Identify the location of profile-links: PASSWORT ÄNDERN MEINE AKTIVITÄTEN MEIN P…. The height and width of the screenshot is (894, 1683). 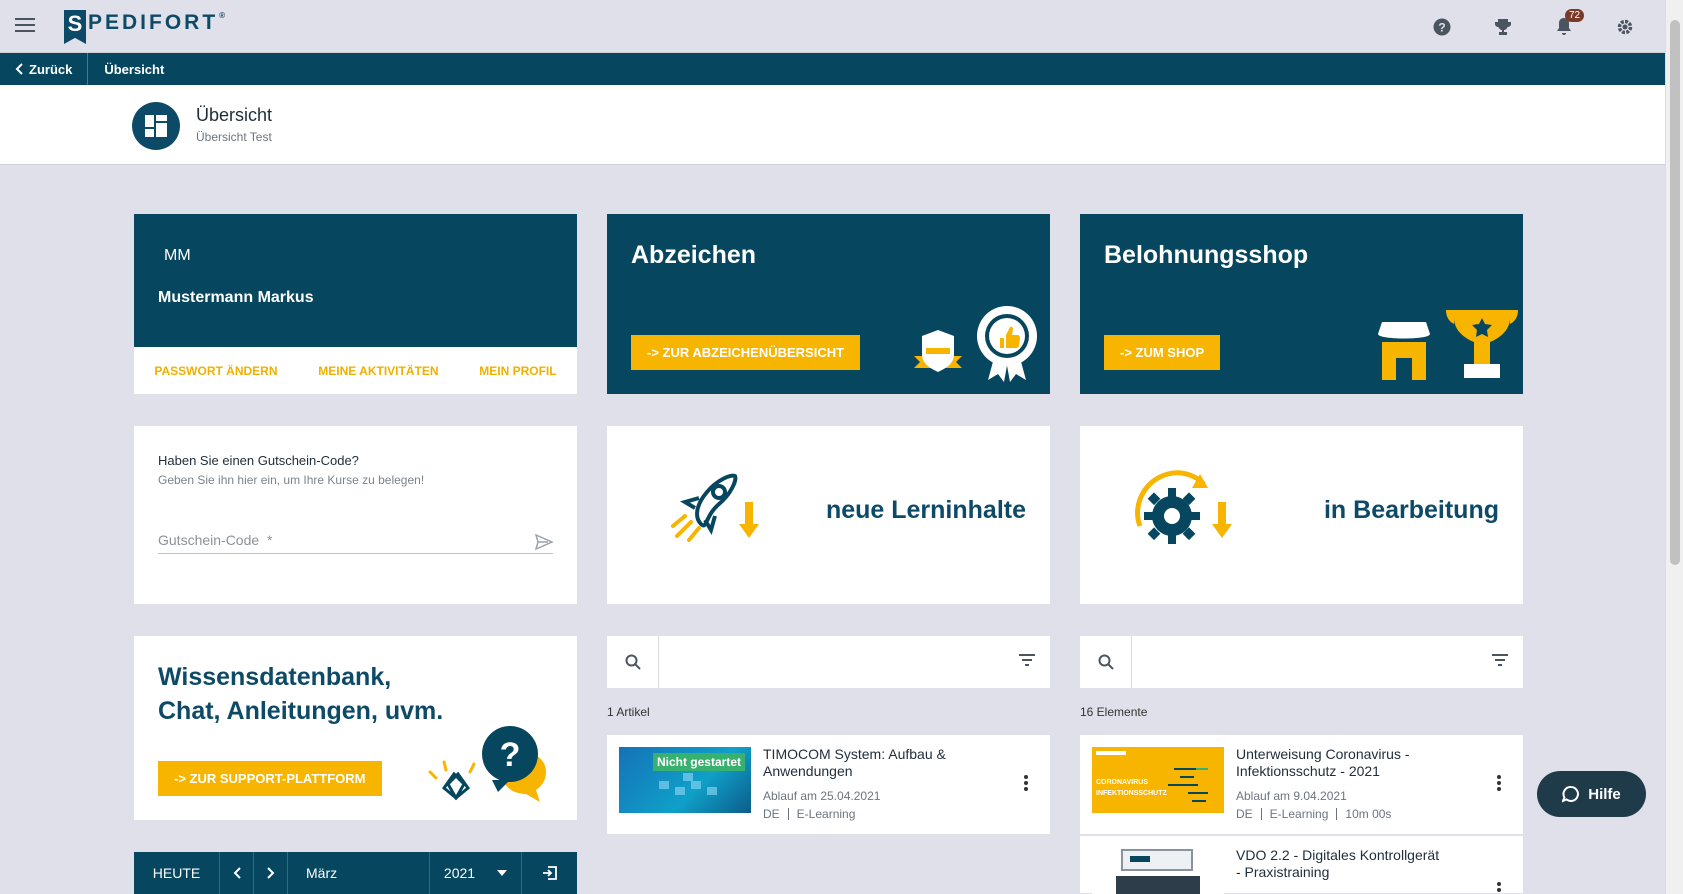
(355, 370).